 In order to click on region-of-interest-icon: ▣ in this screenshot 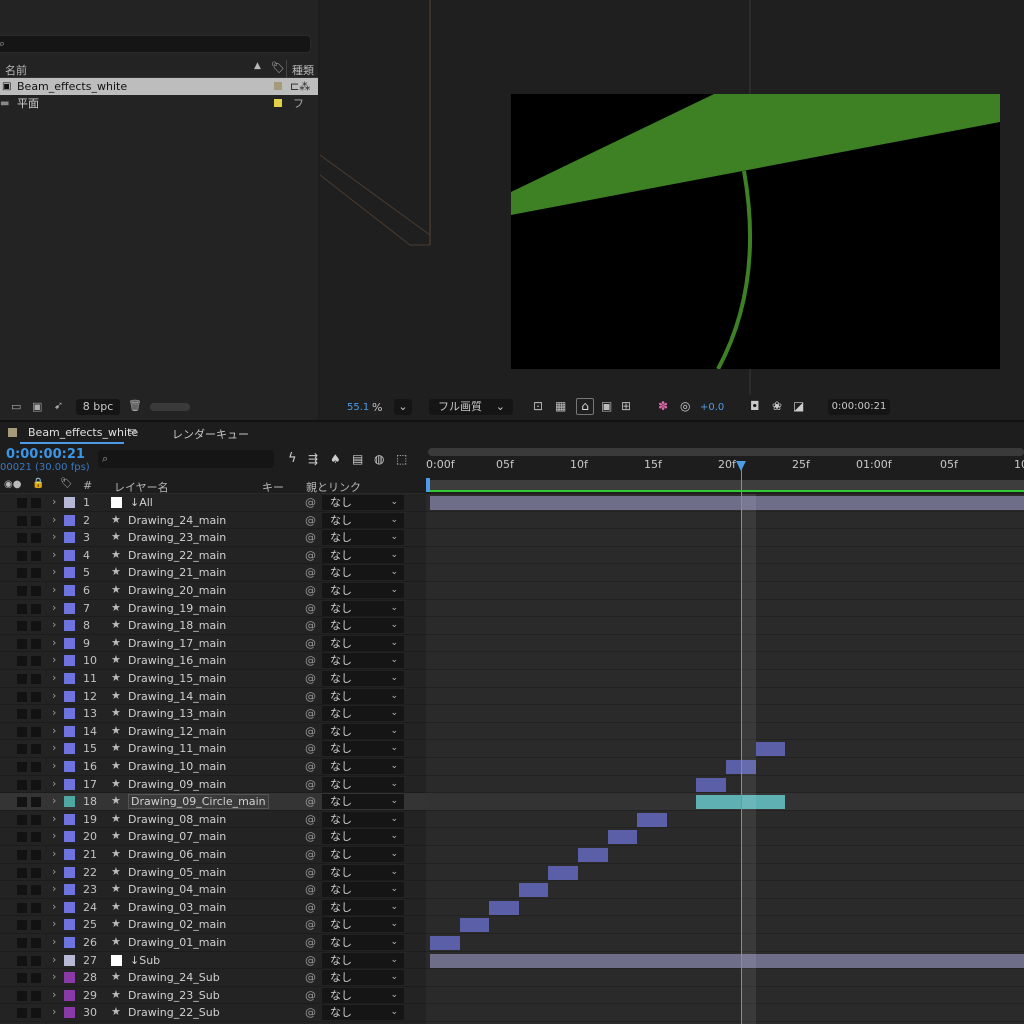, I will do `click(606, 406)`.